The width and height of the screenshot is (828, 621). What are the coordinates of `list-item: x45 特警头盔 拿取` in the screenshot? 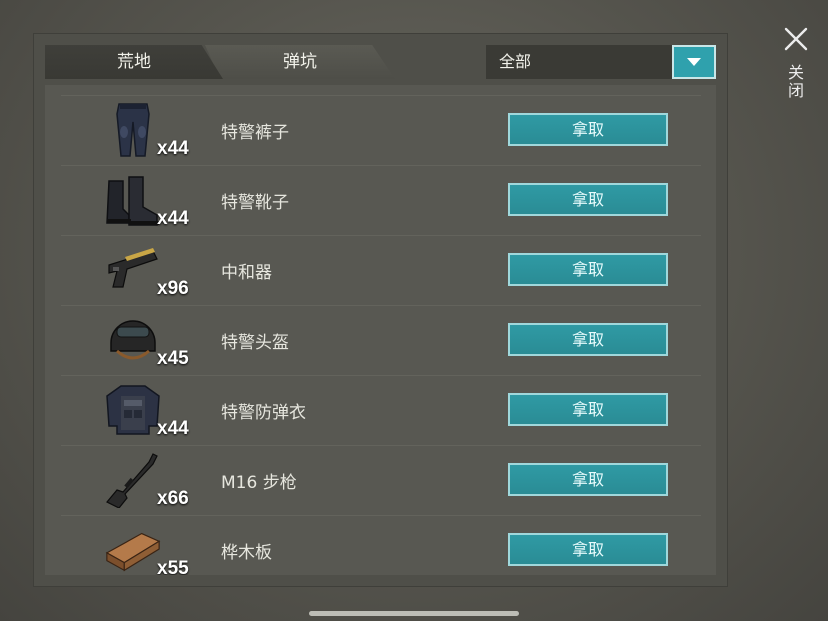 It's located at (381, 341).